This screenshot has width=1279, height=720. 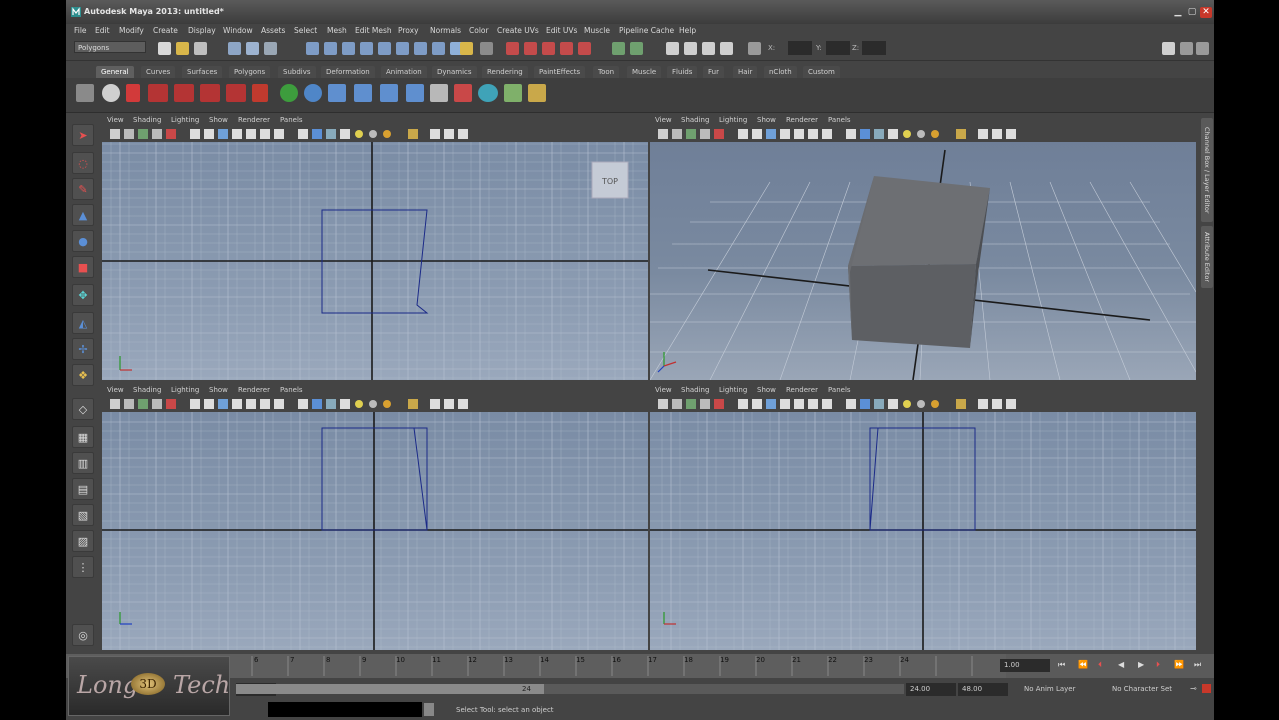 I want to click on tool-settings-icon, so click(x=1186, y=48).